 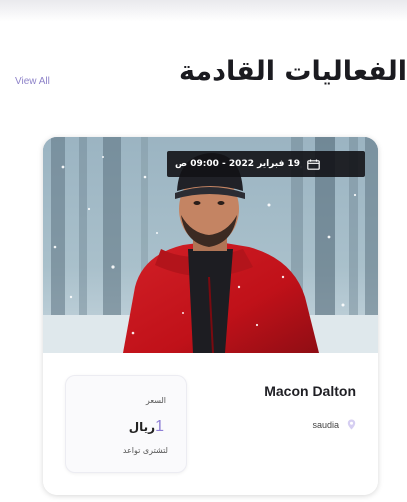 I want to click on pin-icon, so click(x=351, y=424).